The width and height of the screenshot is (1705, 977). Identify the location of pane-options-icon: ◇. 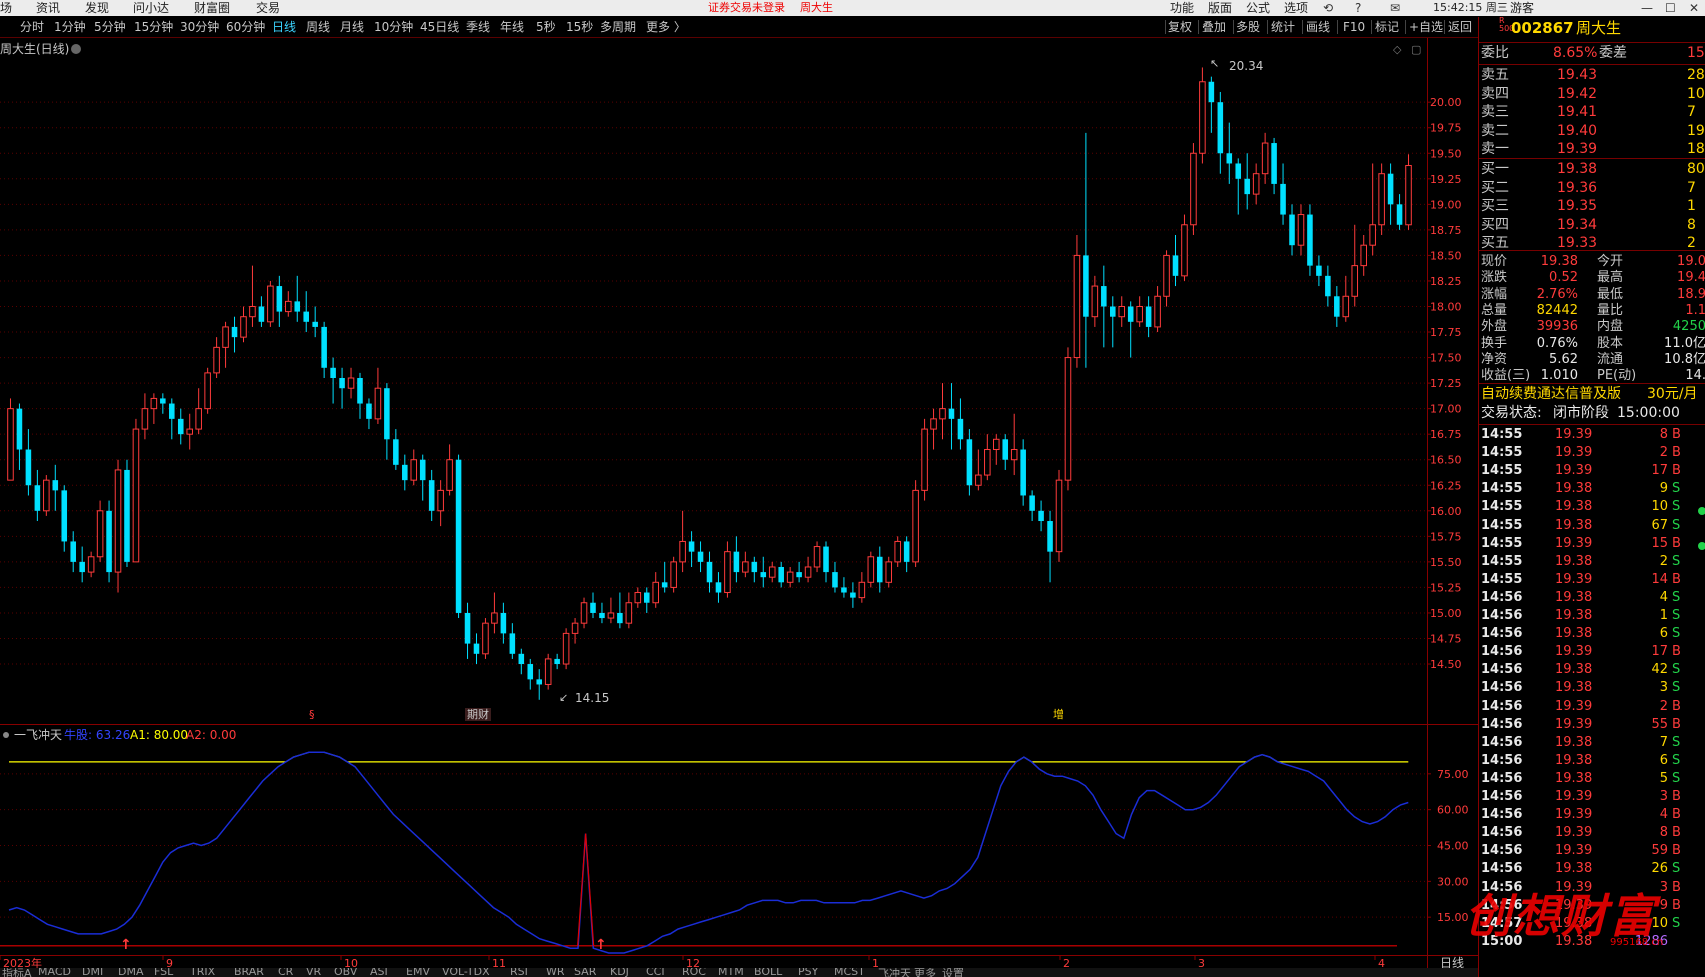
(1397, 49).